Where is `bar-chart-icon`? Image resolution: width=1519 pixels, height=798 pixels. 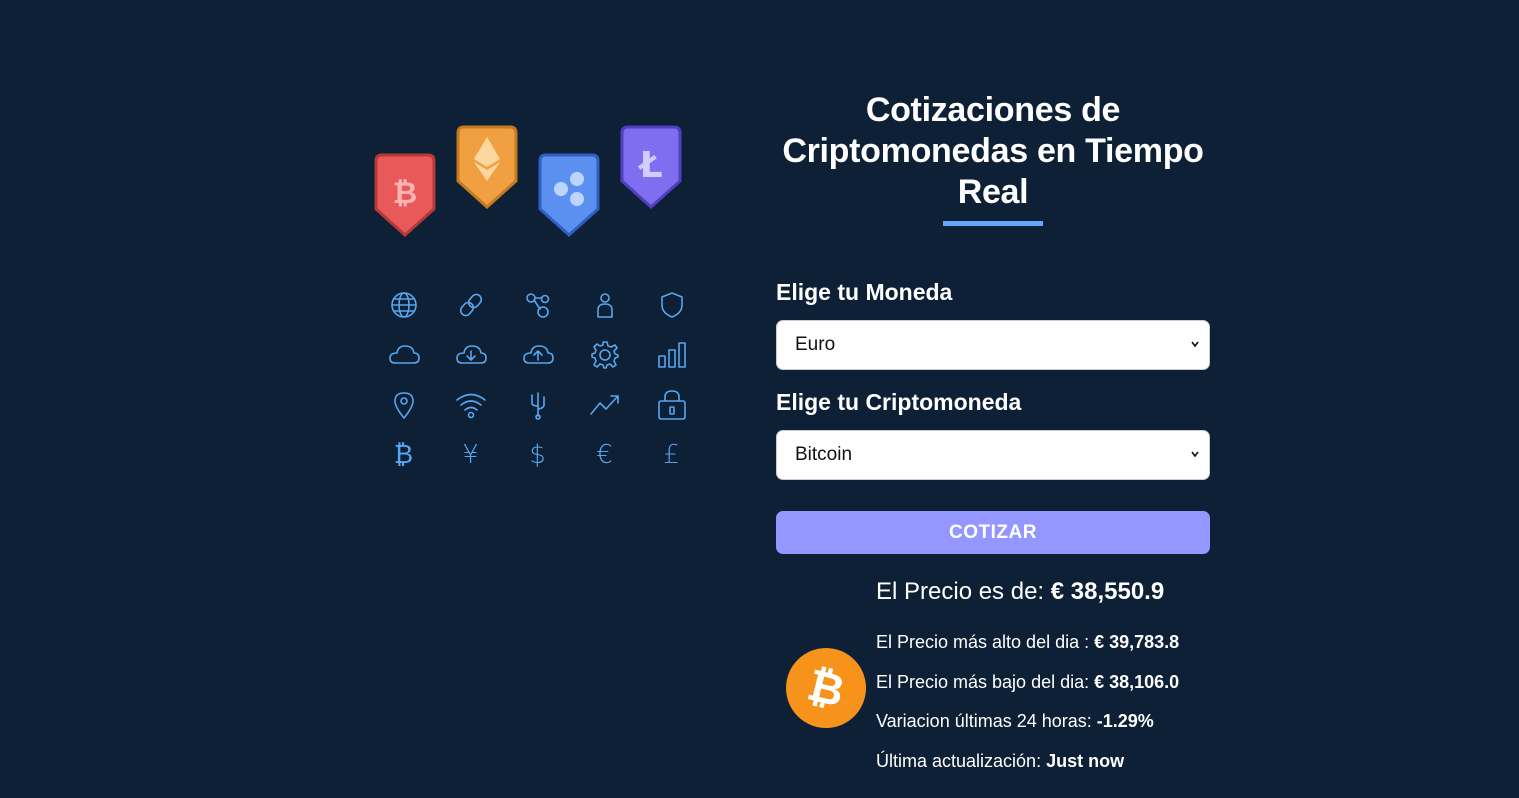
bar-chart-icon is located at coordinates (671, 355).